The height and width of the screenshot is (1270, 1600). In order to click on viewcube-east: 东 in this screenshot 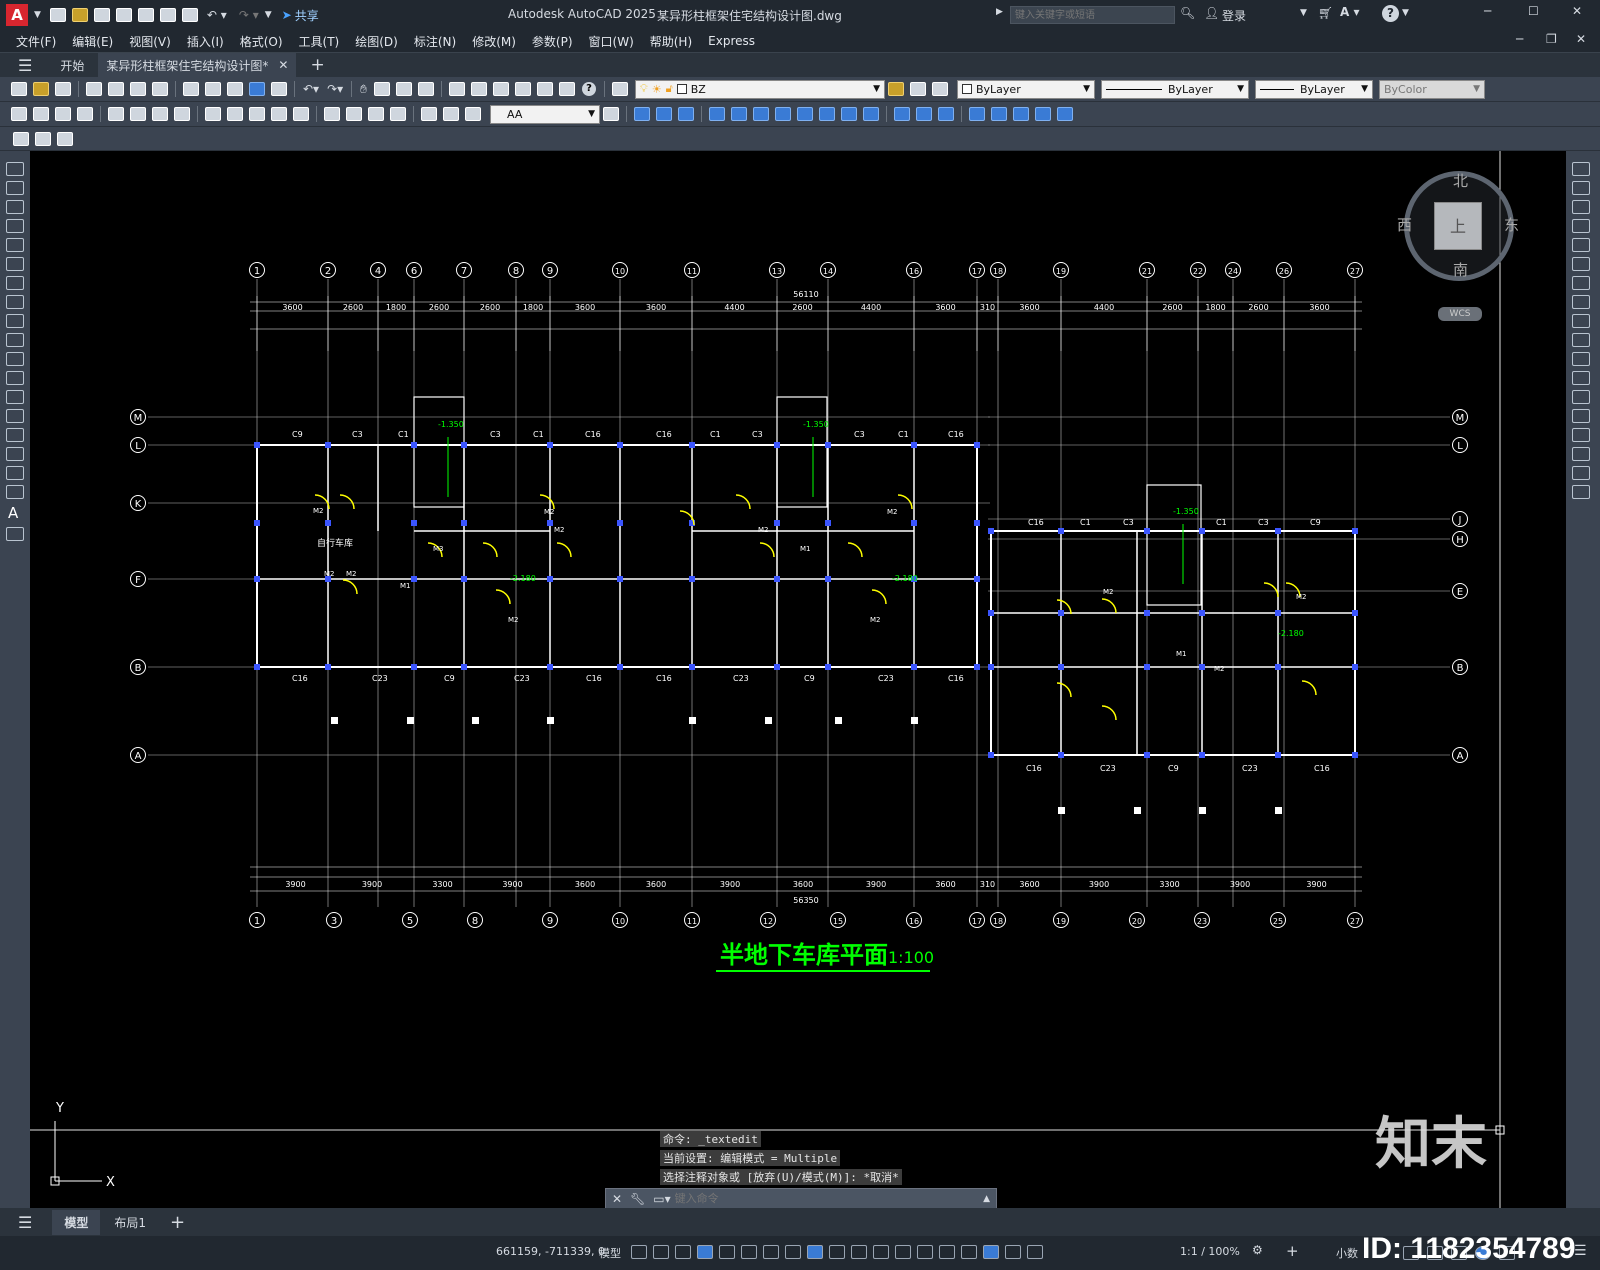, I will do `click(1511, 224)`.